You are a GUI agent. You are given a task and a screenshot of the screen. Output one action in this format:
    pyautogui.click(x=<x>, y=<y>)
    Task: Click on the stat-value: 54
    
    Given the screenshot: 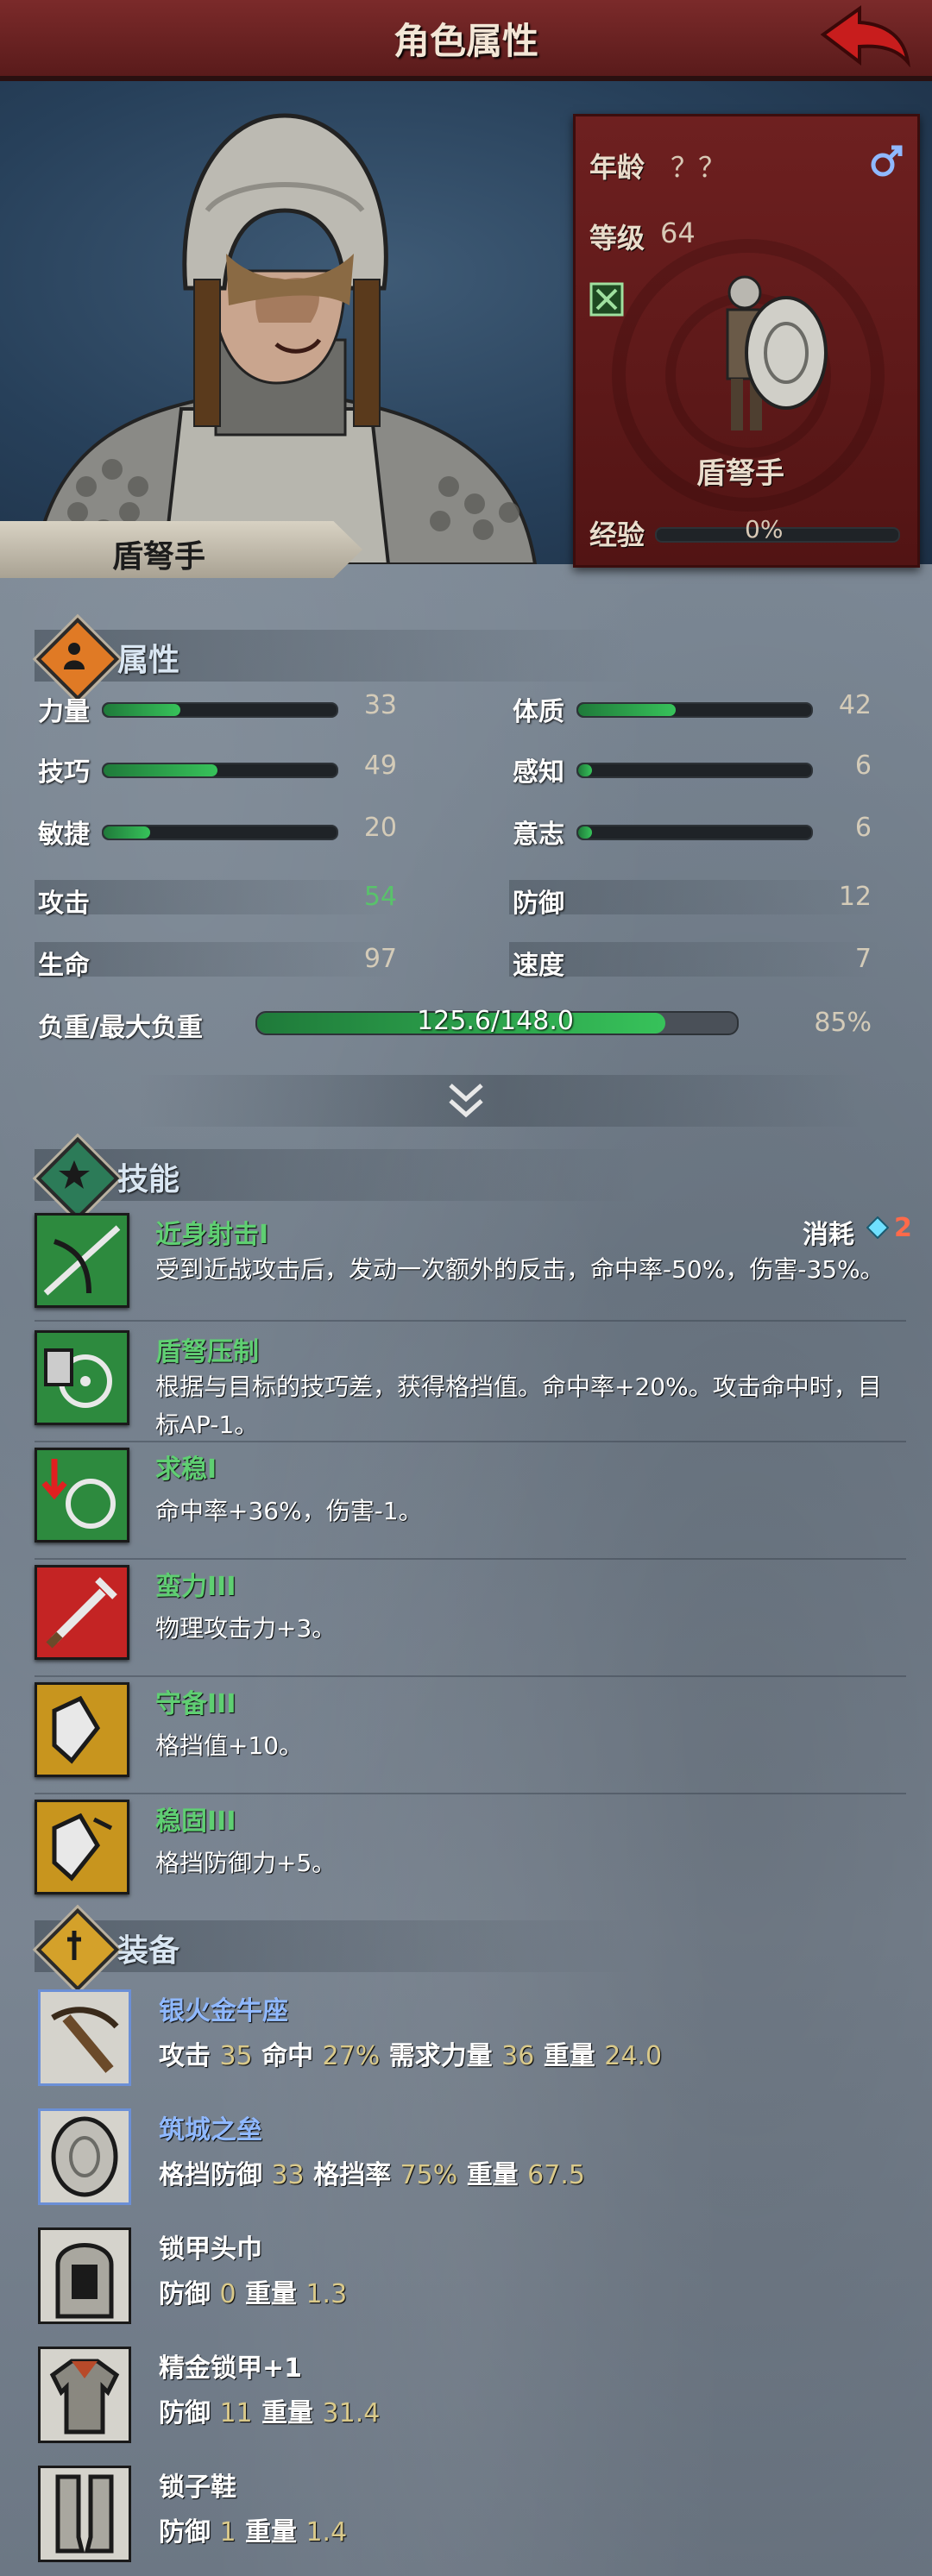 What is the action you would take?
    pyautogui.click(x=380, y=897)
    